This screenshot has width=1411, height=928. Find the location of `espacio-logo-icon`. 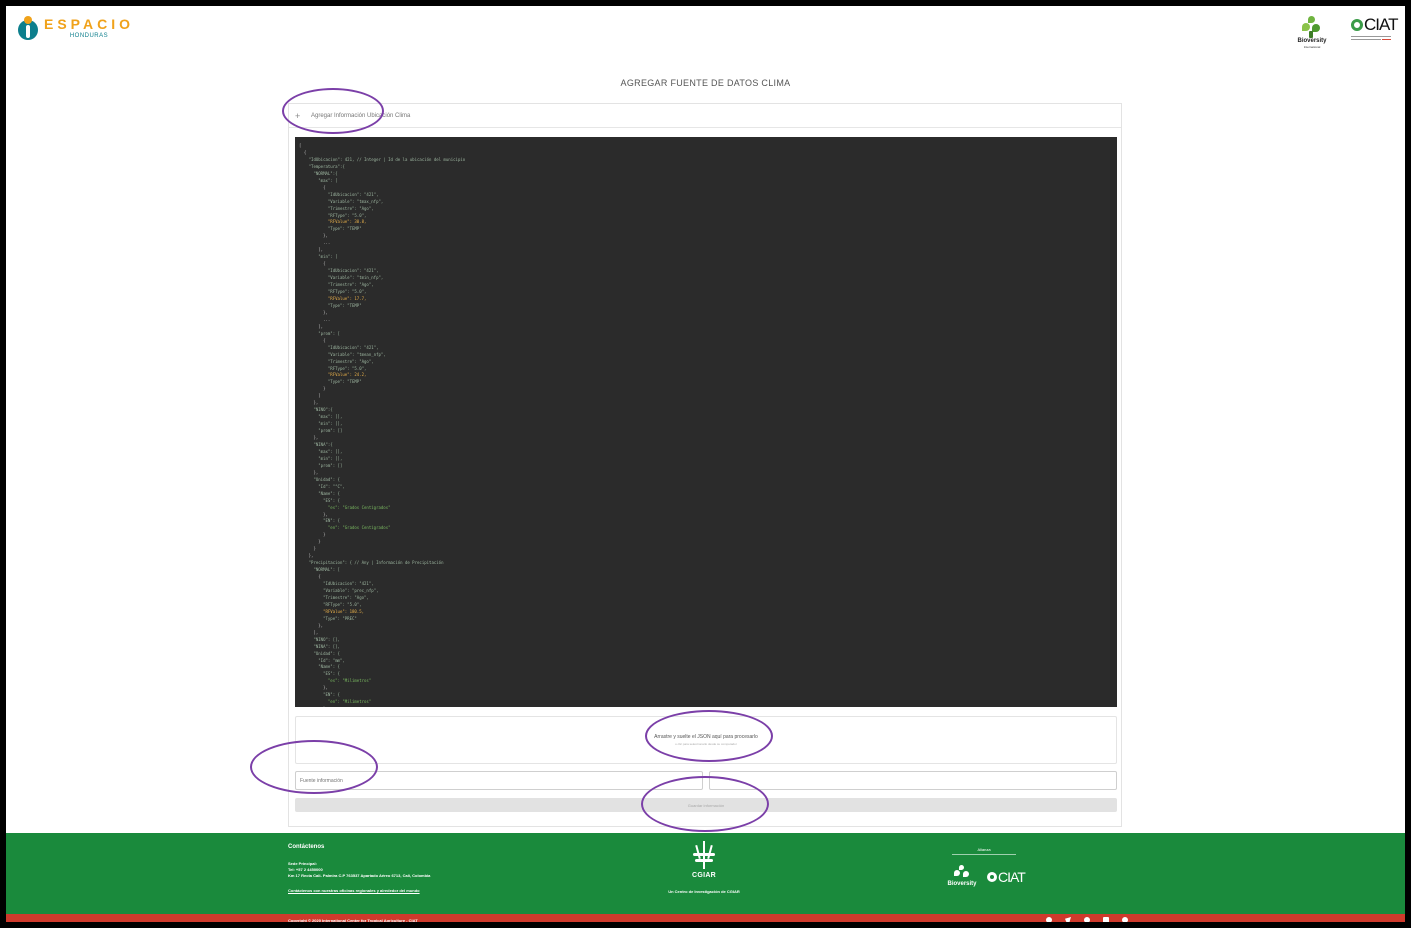

espacio-logo-icon is located at coordinates (28, 29).